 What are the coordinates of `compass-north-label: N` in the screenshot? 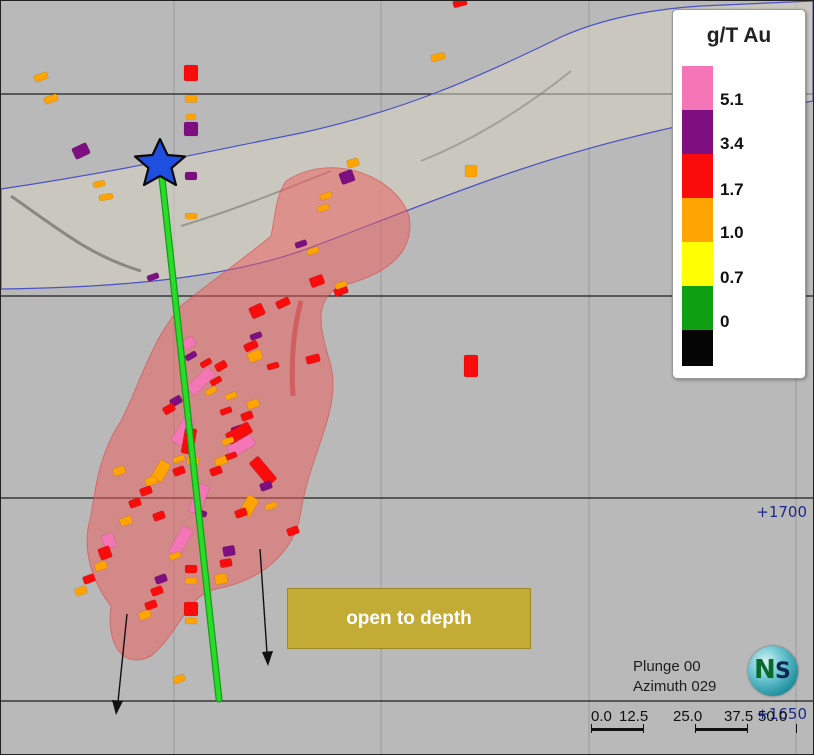 It's located at (765, 670).